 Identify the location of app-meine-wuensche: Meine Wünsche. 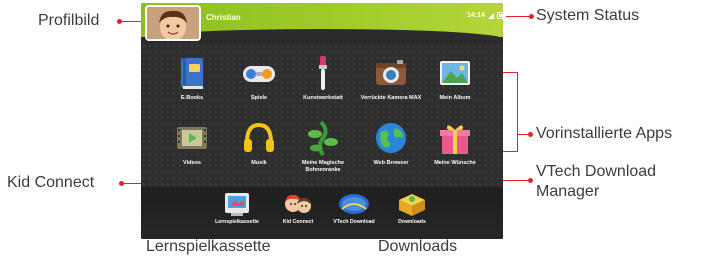
(455, 143).